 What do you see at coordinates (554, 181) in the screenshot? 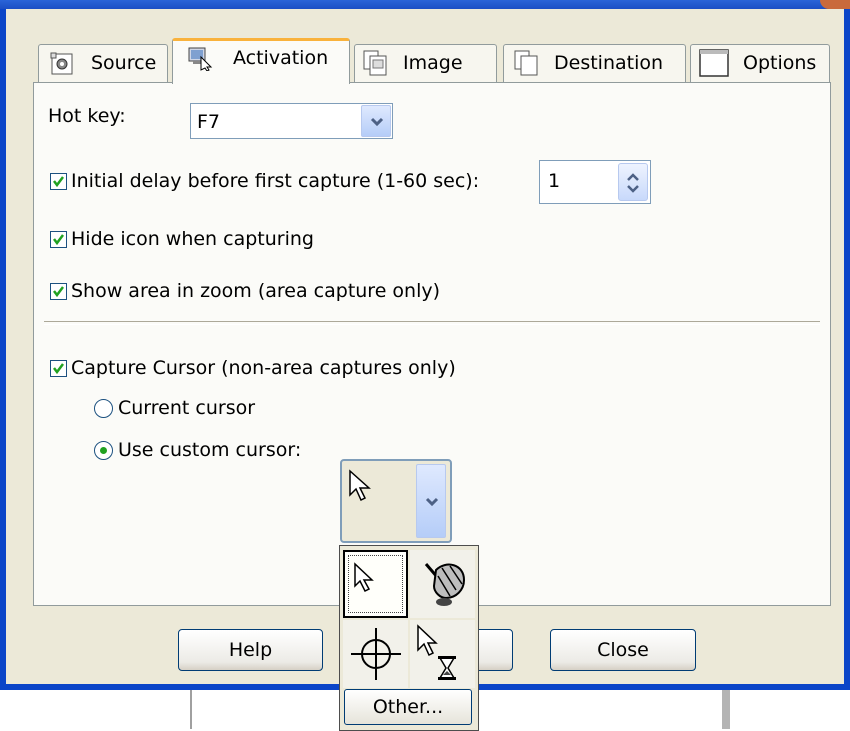
I see `initial-delay-value: 1` at bounding box center [554, 181].